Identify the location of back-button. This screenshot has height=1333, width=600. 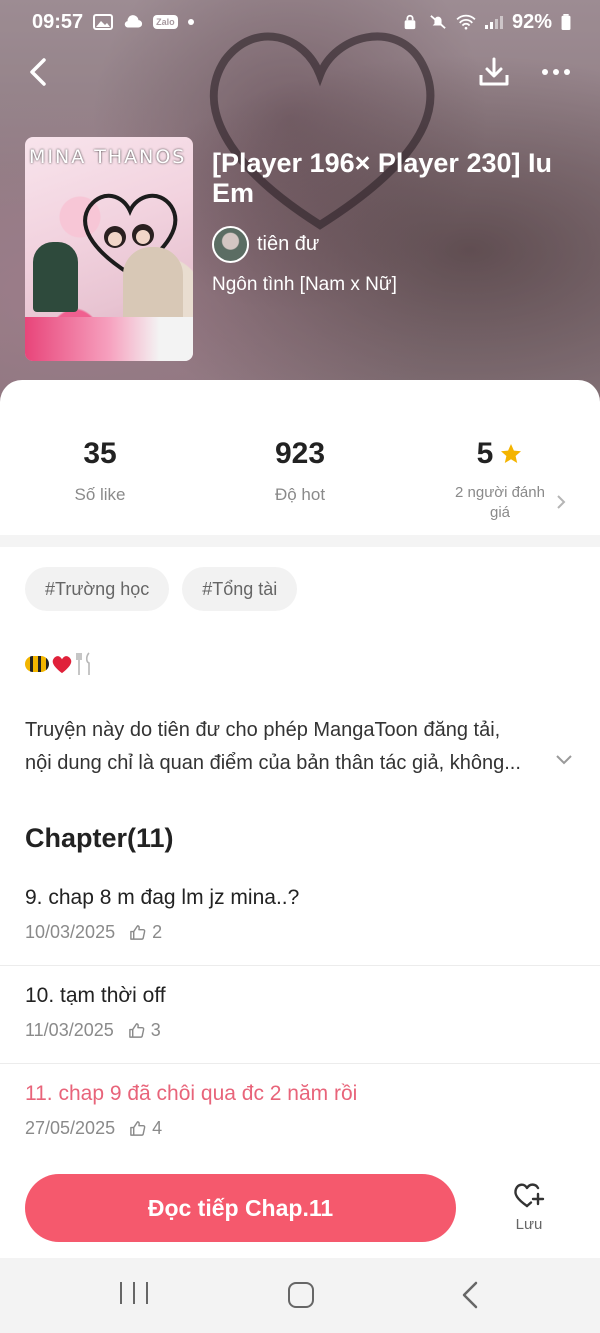
(38, 72).